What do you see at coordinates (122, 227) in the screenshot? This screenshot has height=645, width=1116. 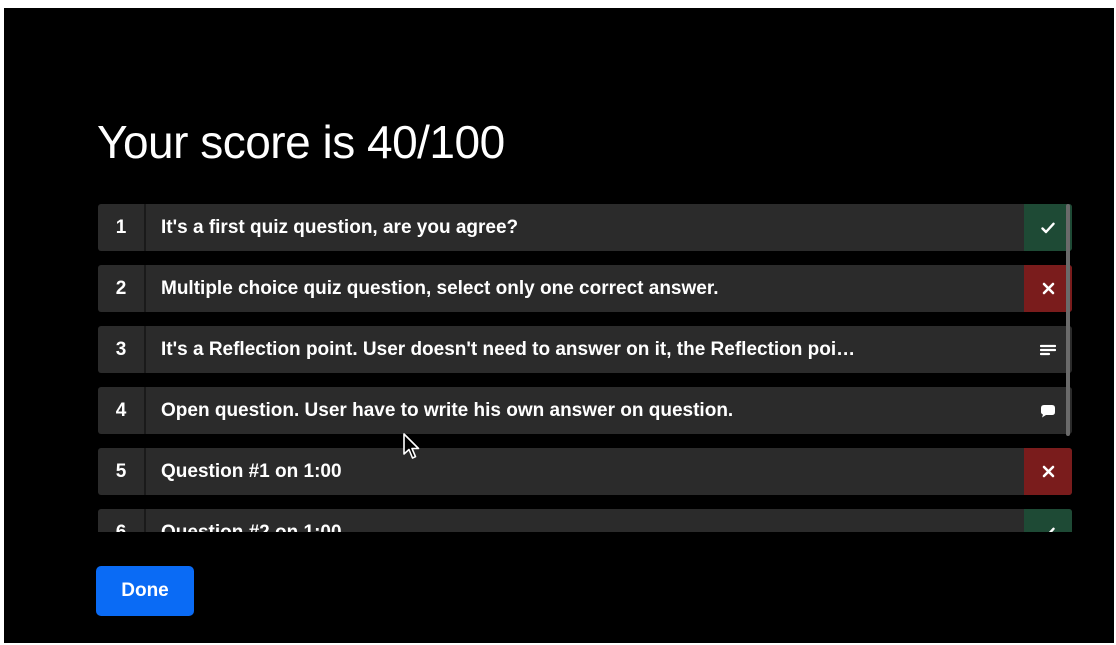 I see `question-number: 1` at bounding box center [122, 227].